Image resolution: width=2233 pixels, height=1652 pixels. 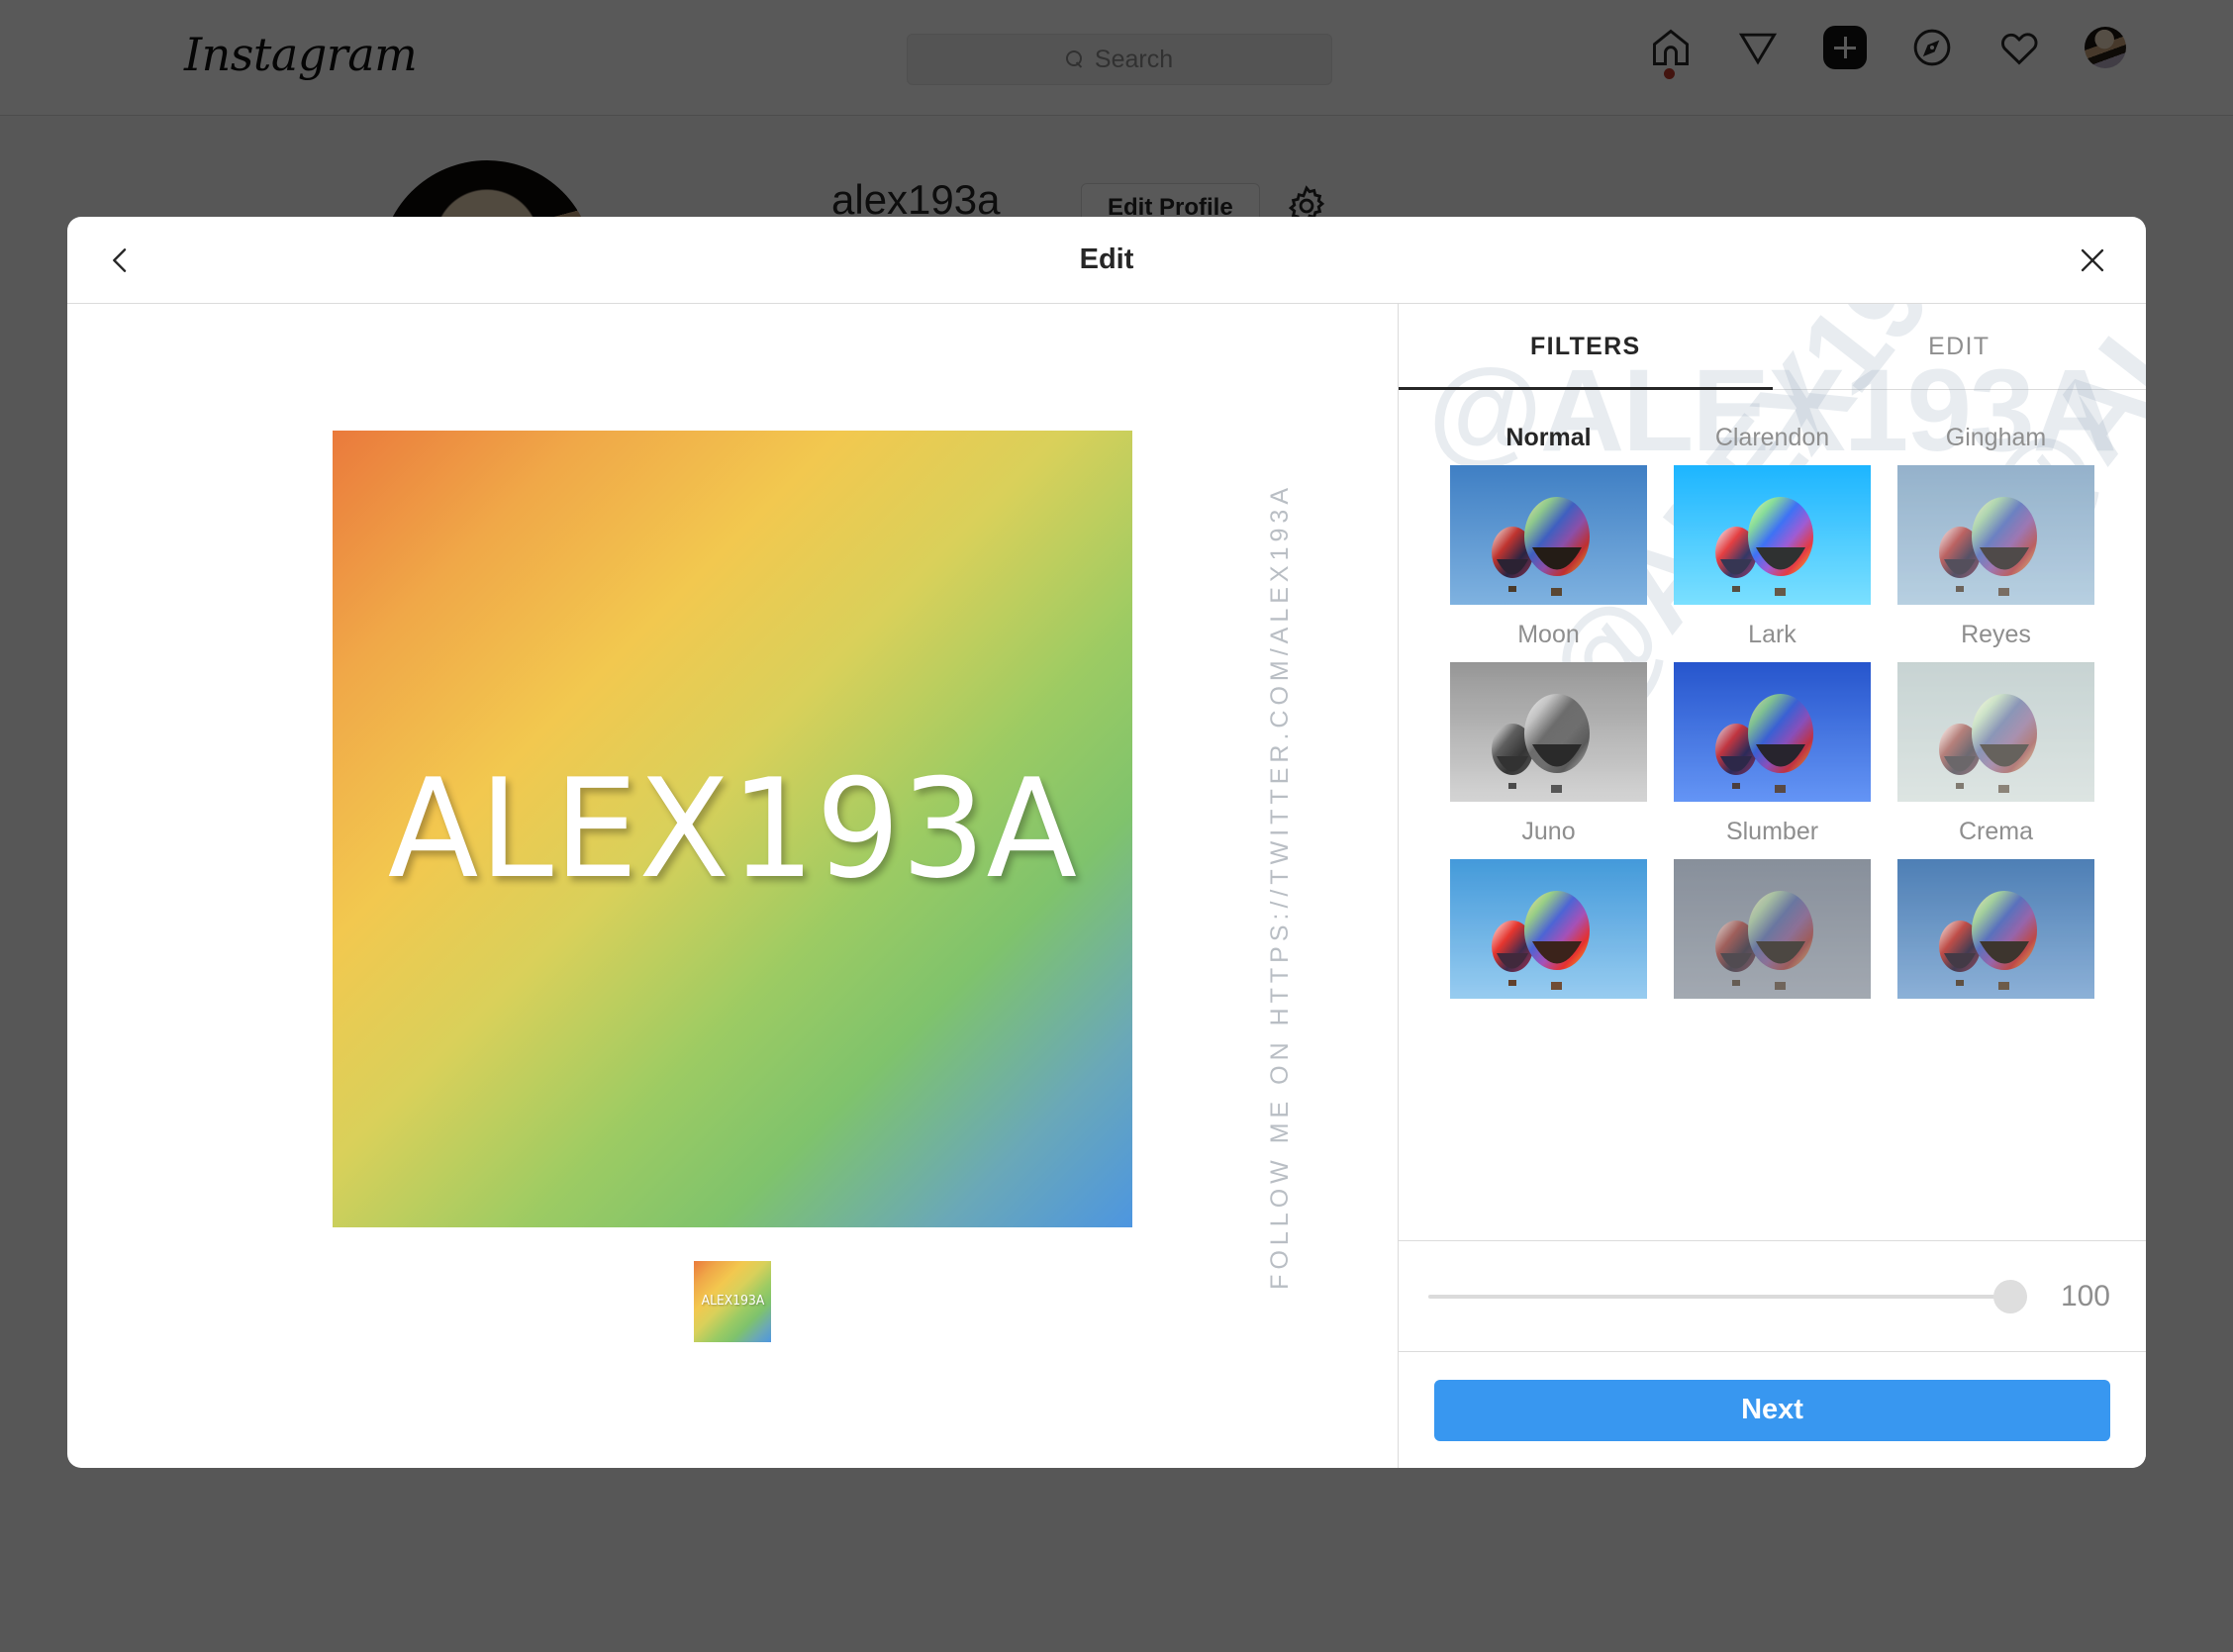 What do you see at coordinates (1960, 346) in the screenshot?
I see `tab-edit: EDIT` at bounding box center [1960, 346].